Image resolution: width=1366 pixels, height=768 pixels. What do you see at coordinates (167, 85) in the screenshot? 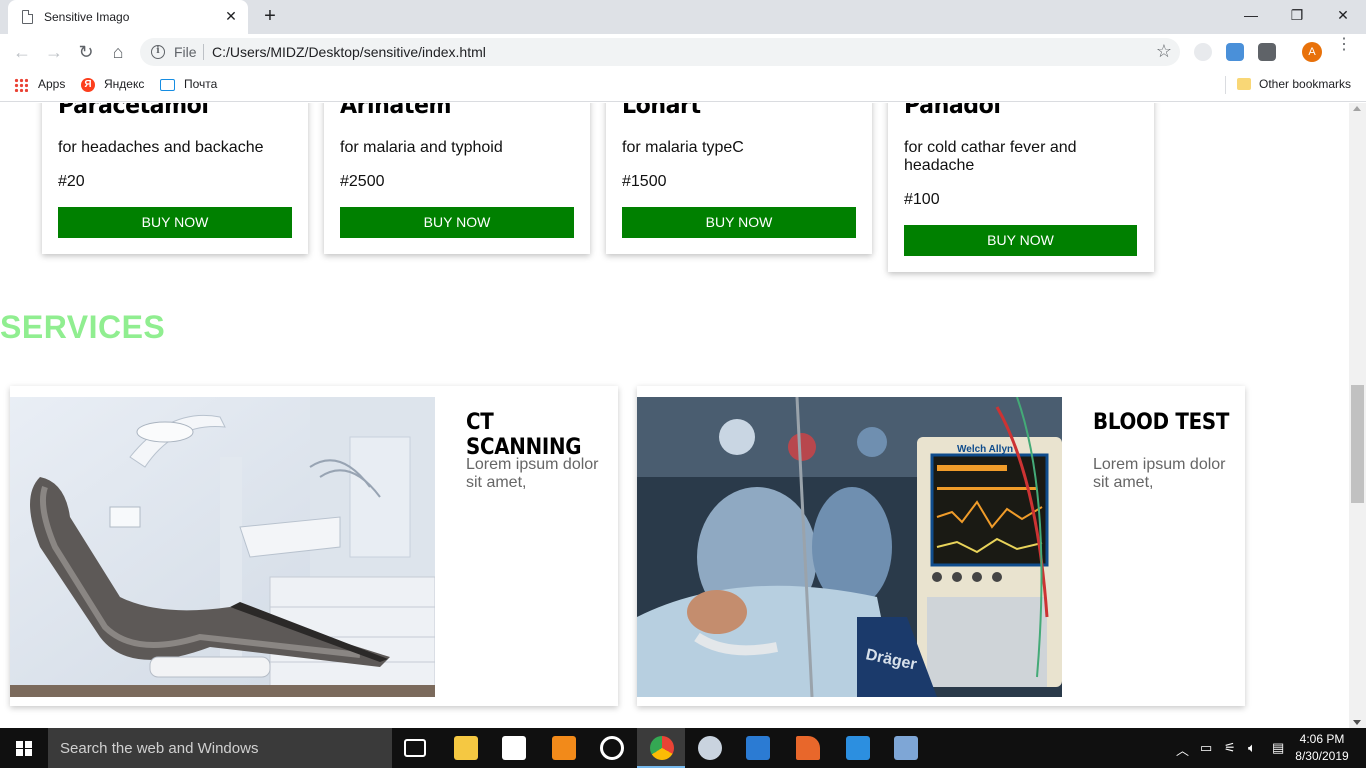
I see `mail-icon` at bounding box center [167, 85].